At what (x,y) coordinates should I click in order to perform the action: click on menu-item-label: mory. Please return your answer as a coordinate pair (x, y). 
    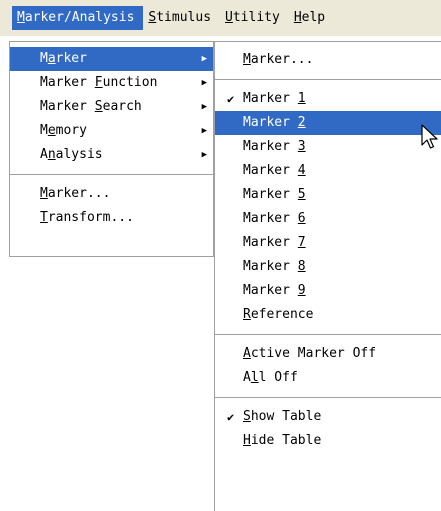
    Looking at the image, I should click on (71, 130).